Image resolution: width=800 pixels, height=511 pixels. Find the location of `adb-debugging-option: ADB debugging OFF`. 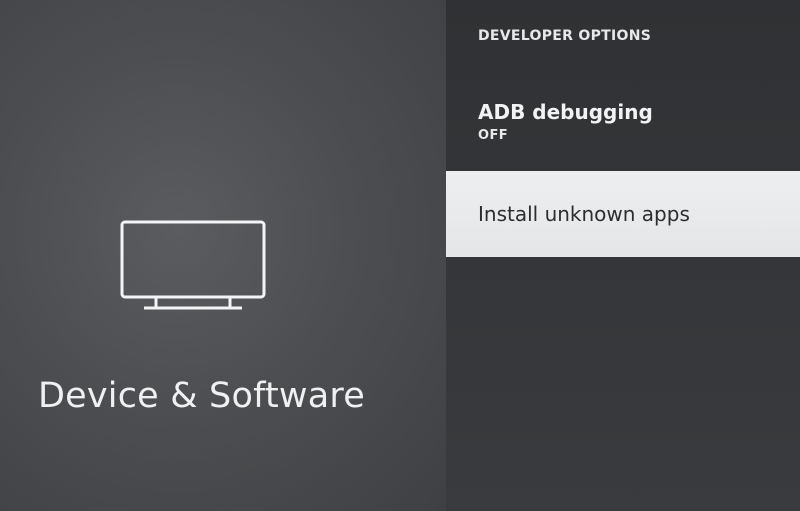

adb-debugging-option: ADB debugging OFF is located at coordinates (623, 132).